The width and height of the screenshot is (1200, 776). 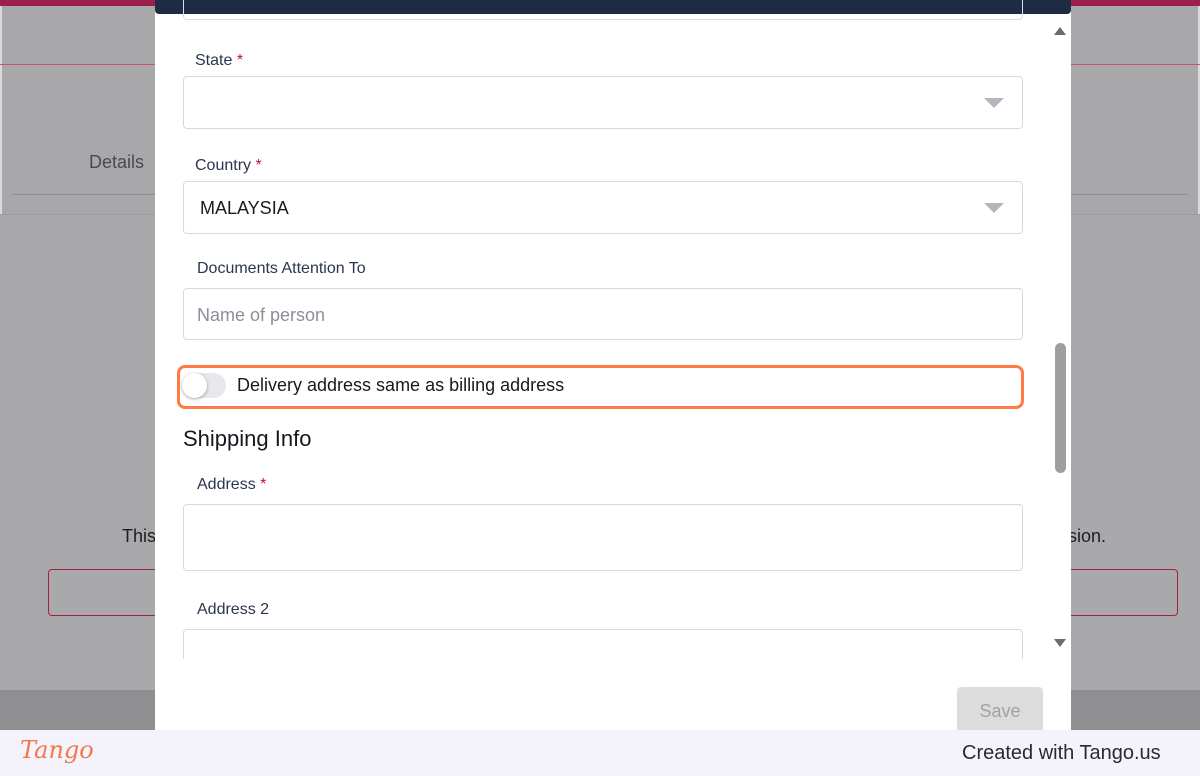 I want to click on tango-credit: Created with Tango.us, so click(x=1061, y=753).